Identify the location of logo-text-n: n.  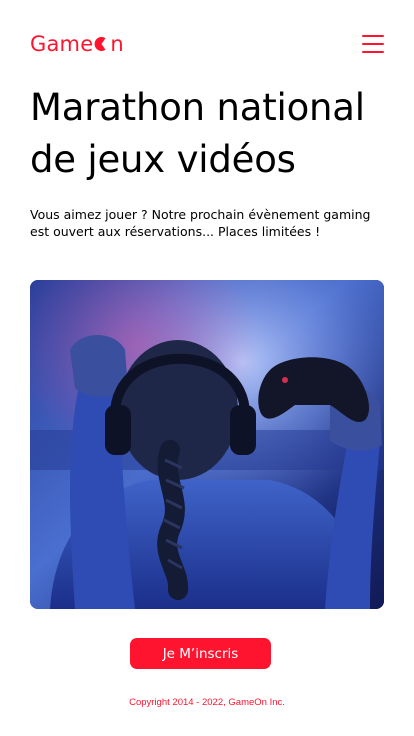
(117, 43).